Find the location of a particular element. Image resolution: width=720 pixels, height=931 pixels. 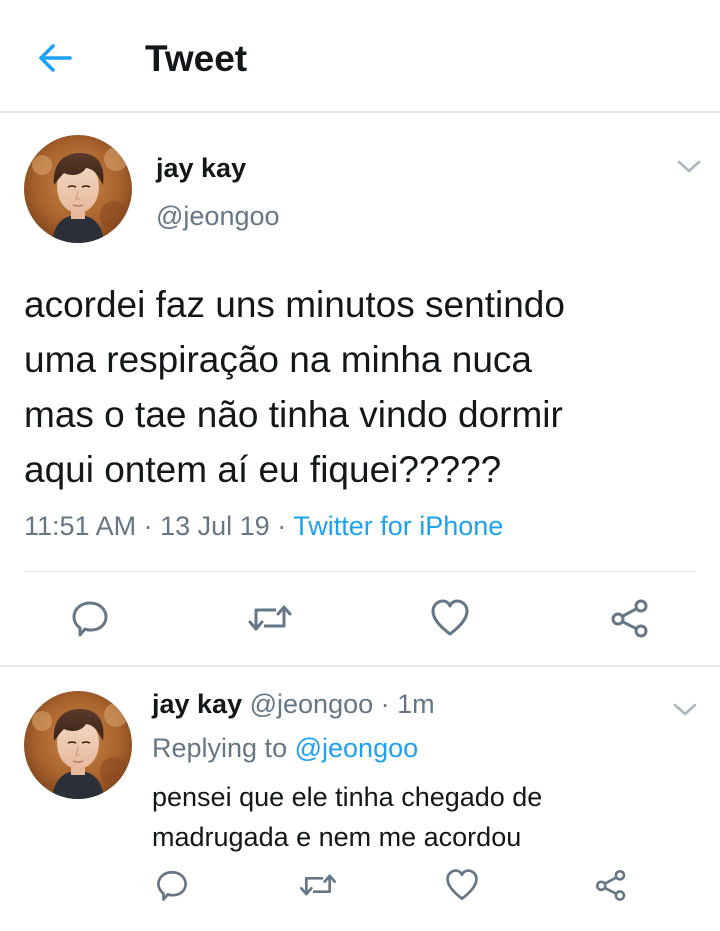

divider is located at coordinates (360, 571).